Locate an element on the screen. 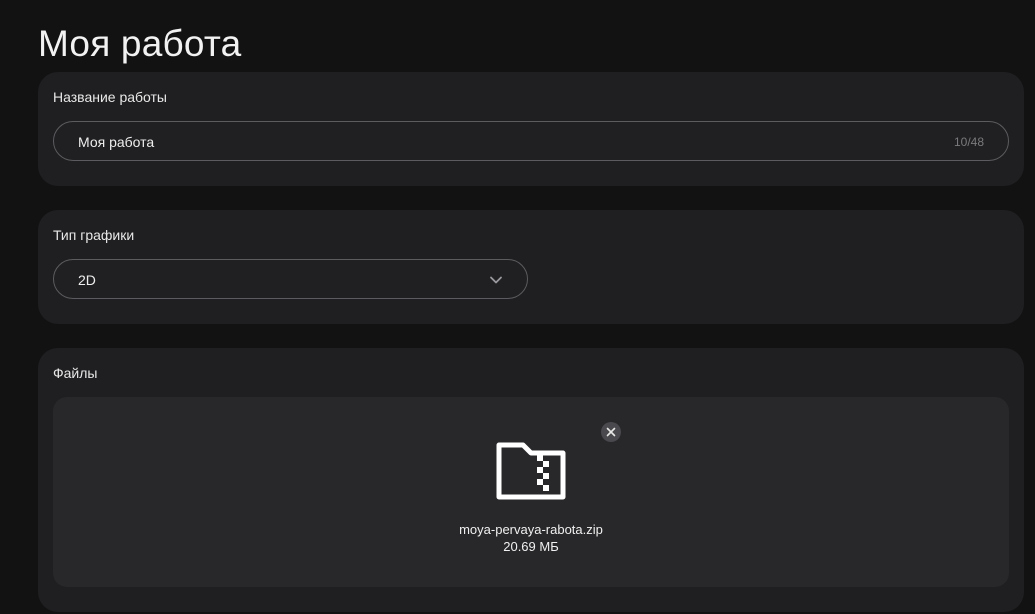  character-counter: 10/48 is located at coordinates (968, 142).